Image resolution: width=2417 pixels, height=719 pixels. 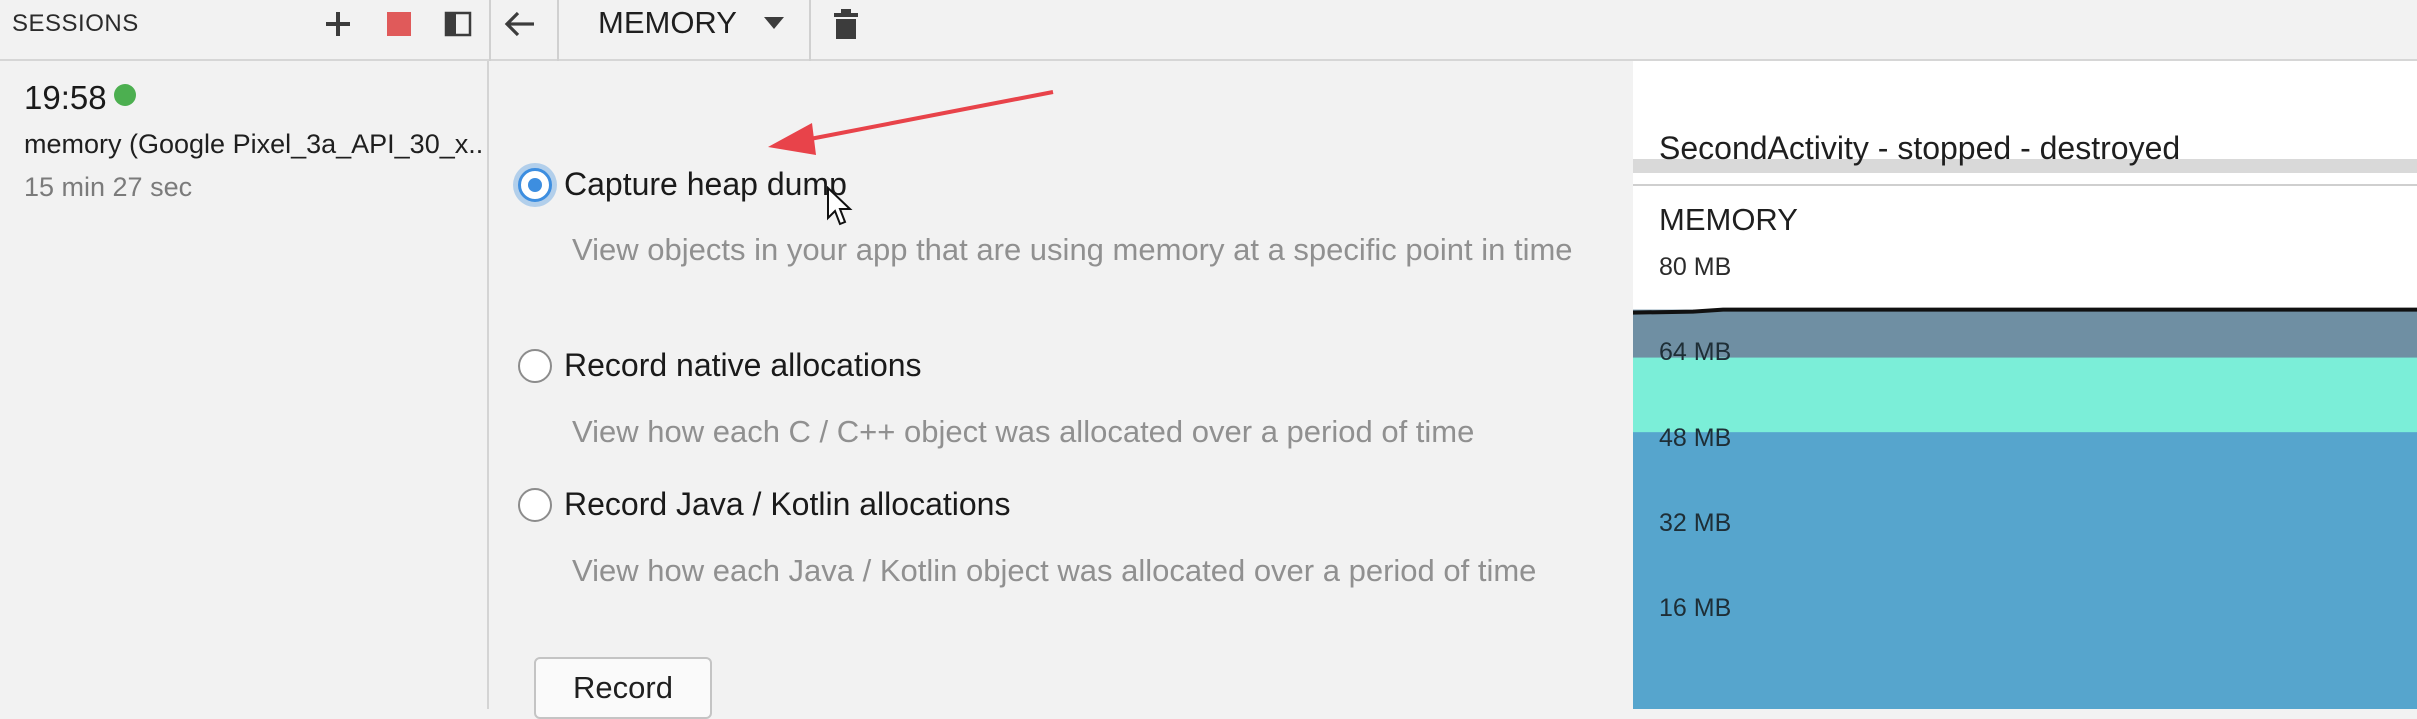 I want to click on stop-icon, so click(x=399, y=24).